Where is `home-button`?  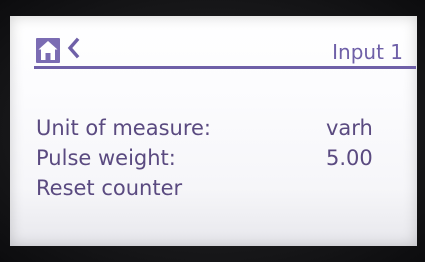 home-button is located at coordinates (48, 50).